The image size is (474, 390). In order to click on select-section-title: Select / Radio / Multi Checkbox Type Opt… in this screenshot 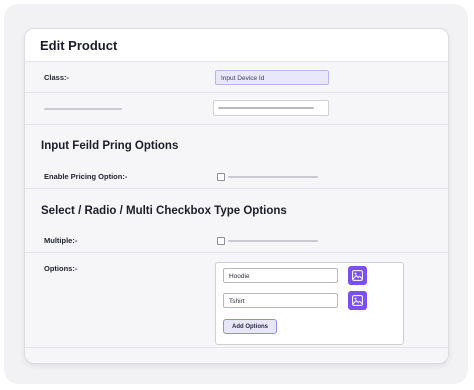, I will do `click(164, 211)`.